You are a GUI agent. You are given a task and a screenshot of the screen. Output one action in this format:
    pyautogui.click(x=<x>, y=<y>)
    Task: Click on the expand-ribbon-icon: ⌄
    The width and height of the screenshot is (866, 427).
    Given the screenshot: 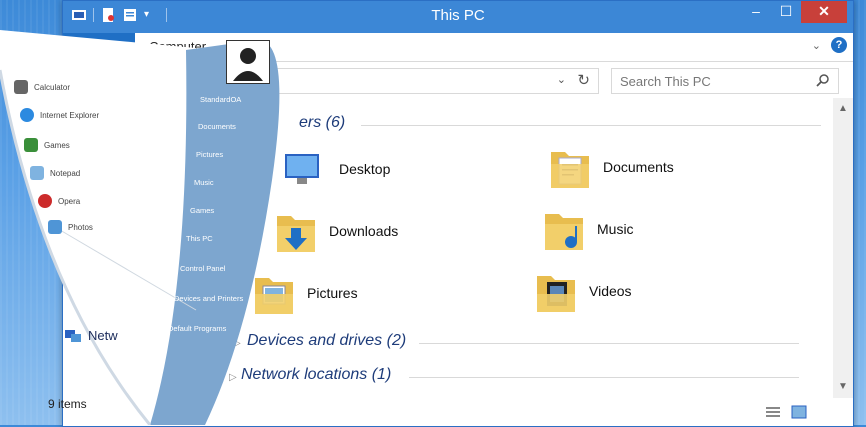 What is the action you would take?
    pyautogui.click(x=816, y=45)
    